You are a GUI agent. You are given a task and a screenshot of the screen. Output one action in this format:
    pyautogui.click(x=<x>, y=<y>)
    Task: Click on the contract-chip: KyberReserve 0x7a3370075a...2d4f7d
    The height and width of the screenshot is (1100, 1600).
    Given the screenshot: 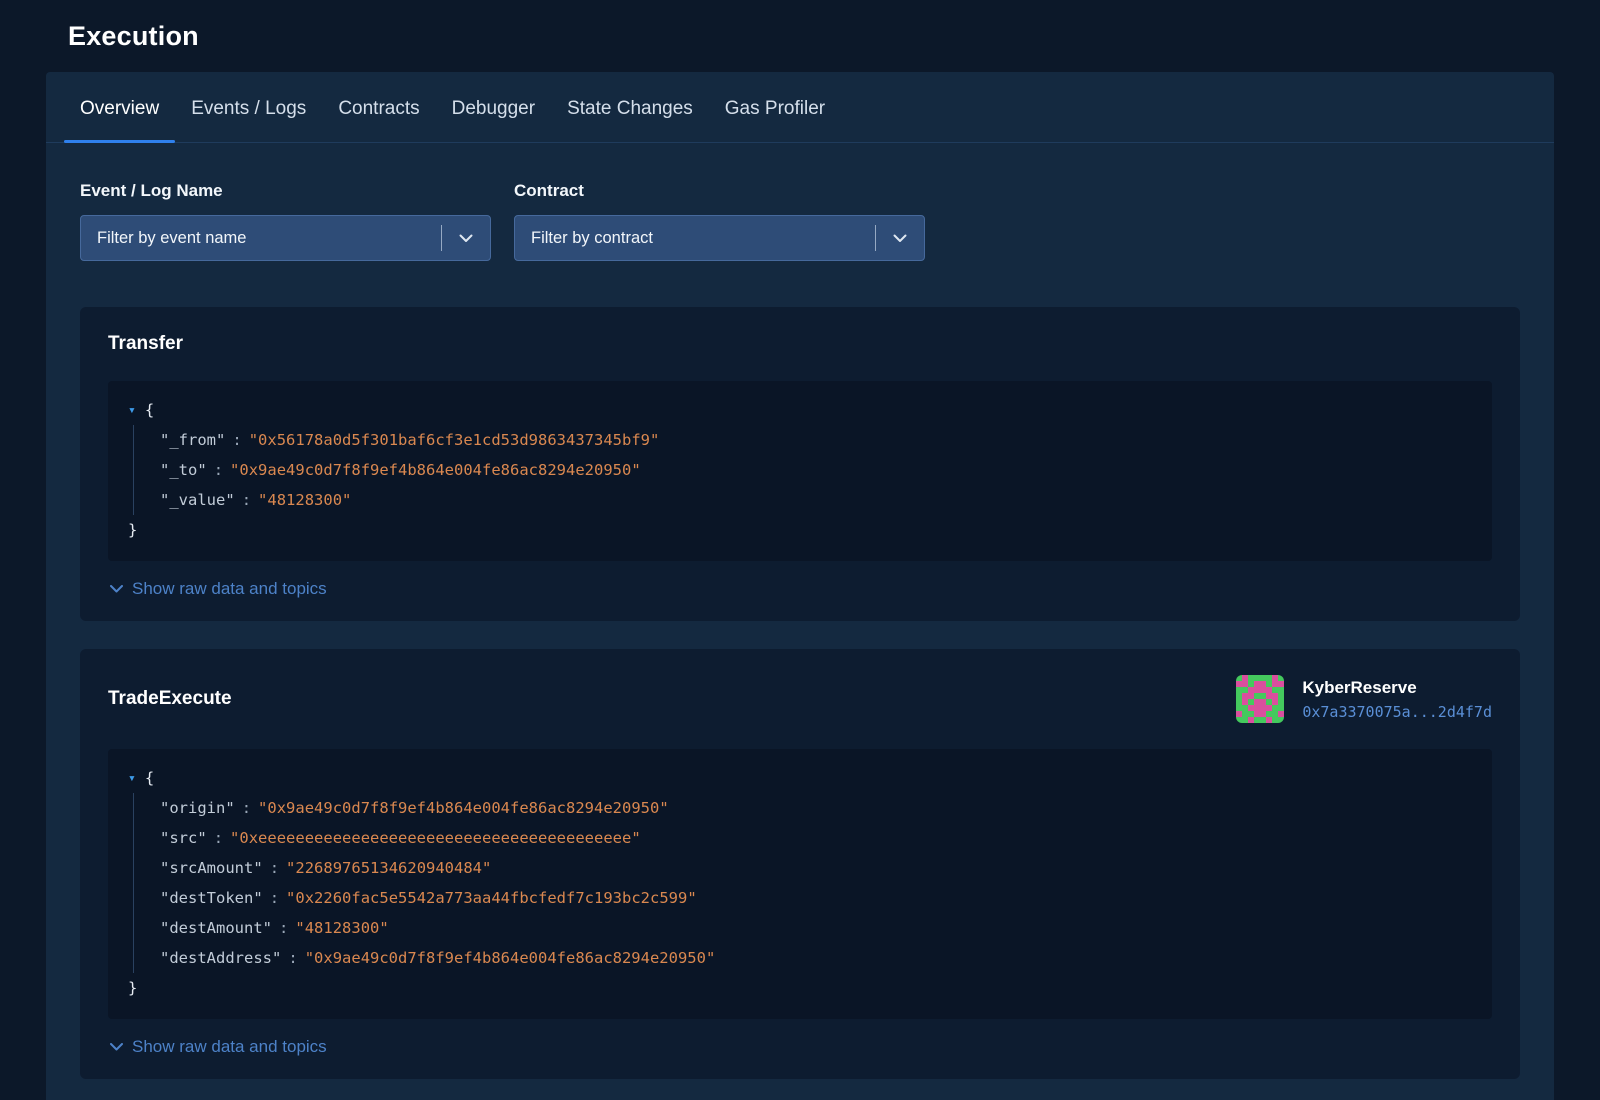 What is the action you would take?
    pyautogui.click(x=1364, y=699)
    